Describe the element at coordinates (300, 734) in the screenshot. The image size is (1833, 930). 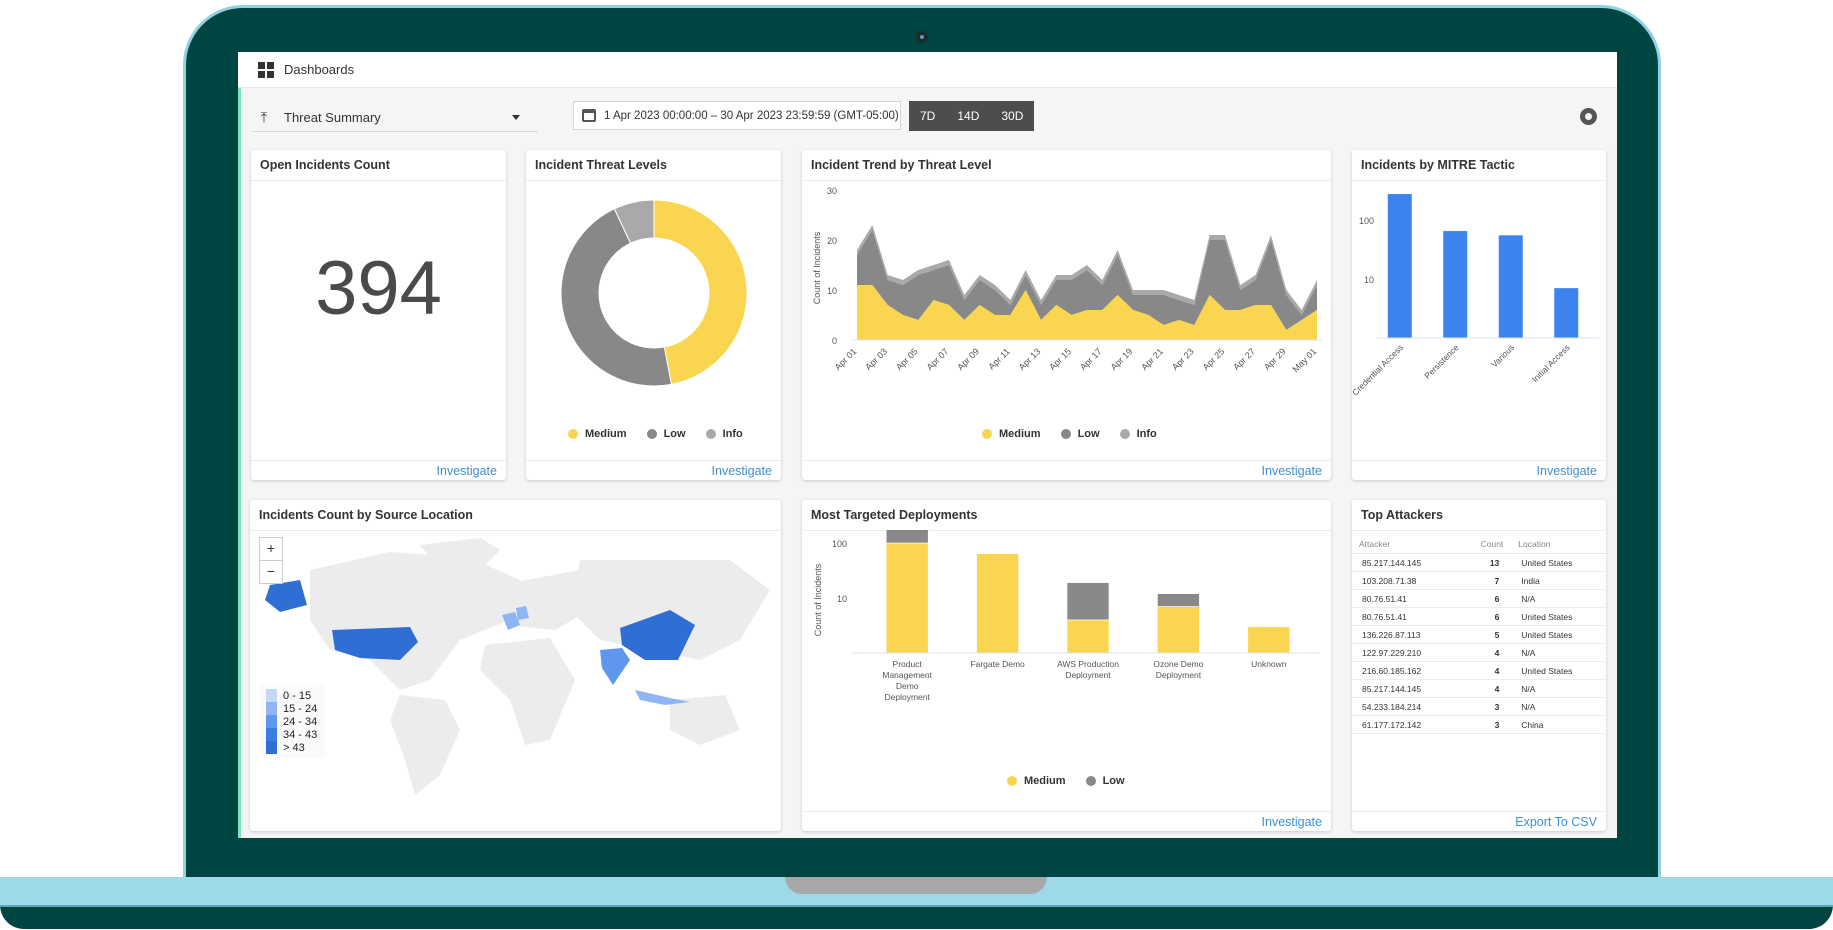
I see `legend-label: 34 - 43` at that location.